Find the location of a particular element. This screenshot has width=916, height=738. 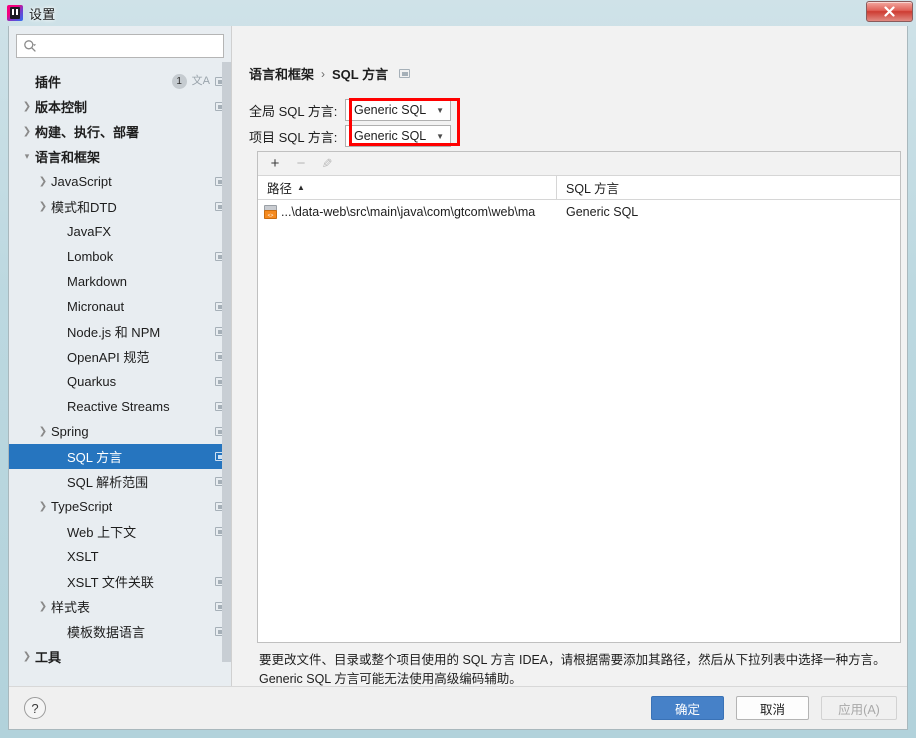

sidebar-item-工具: ❯ 工具 is located at coordinates (120, 656).